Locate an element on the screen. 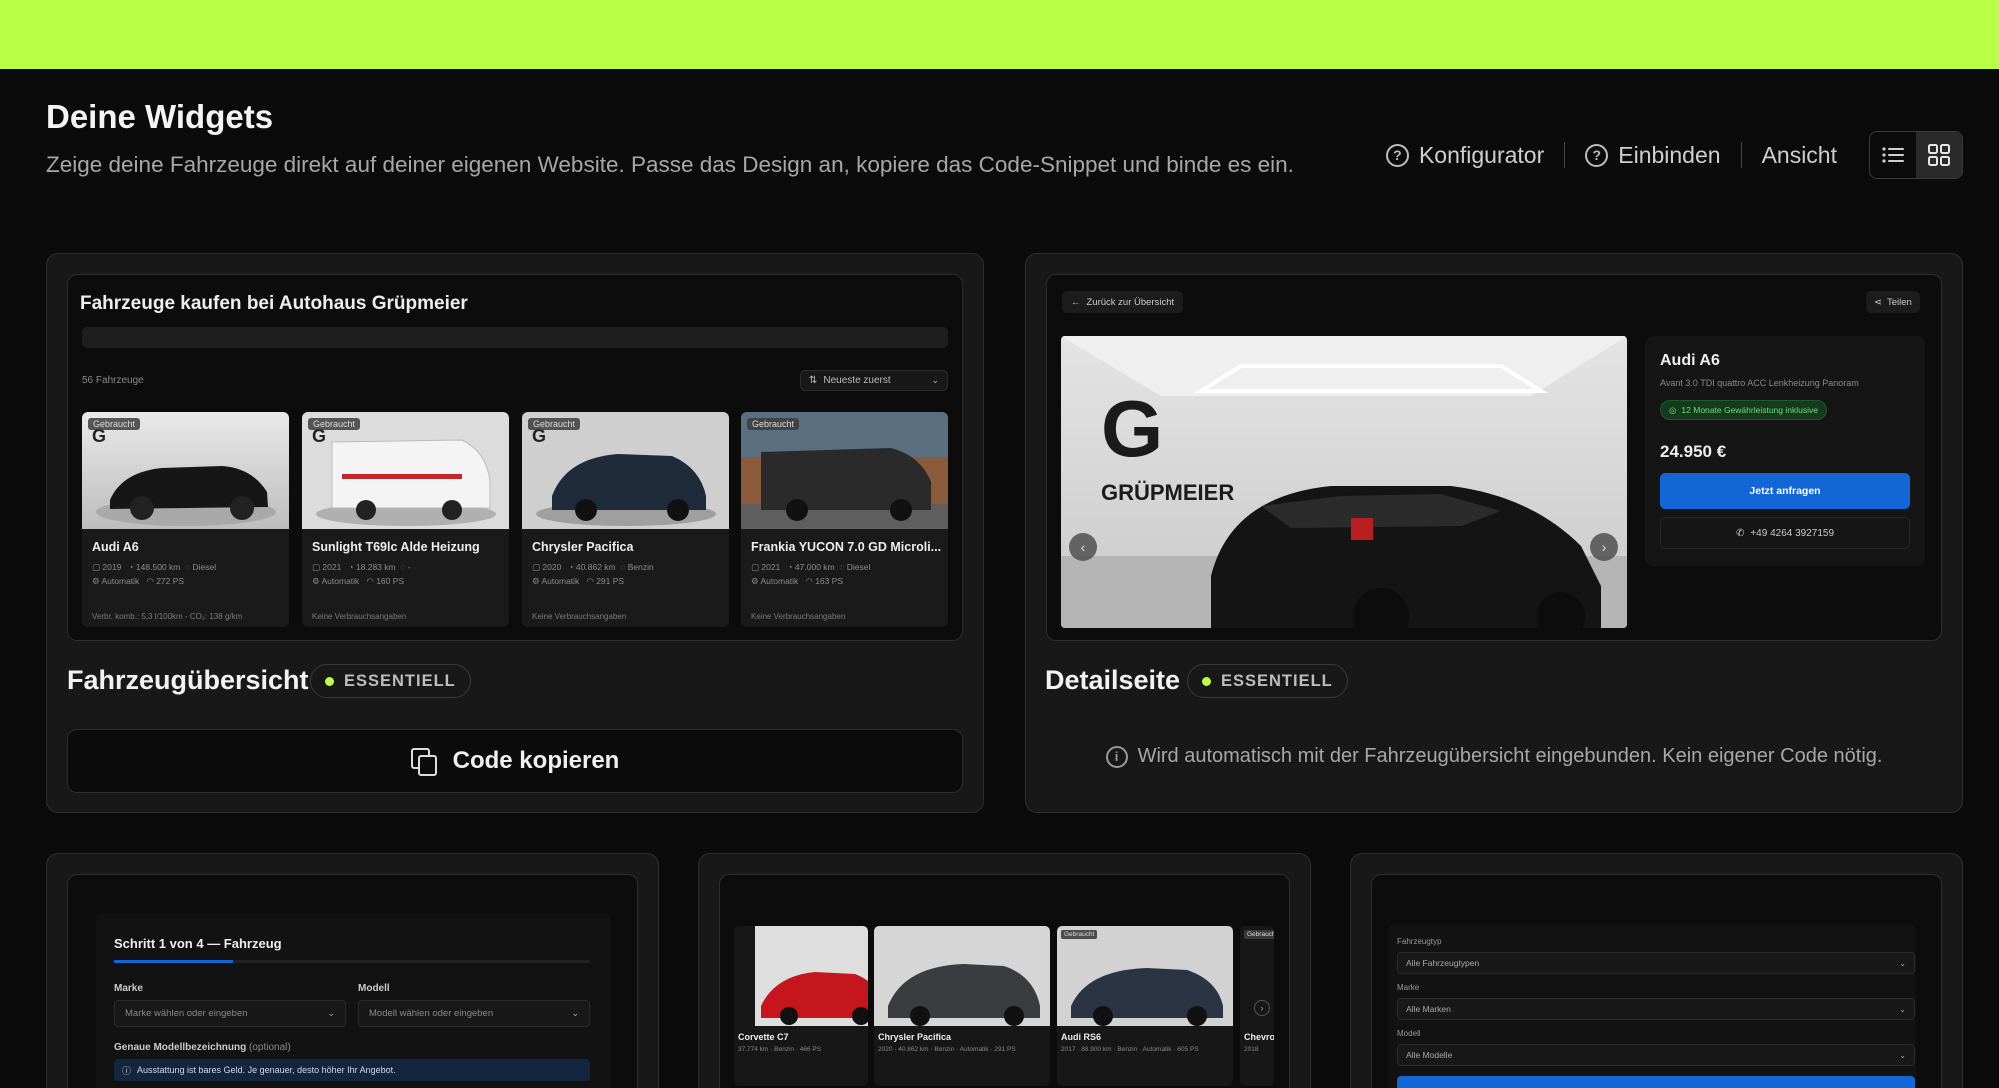  vehicle-specs: ▢ 2020 ◔ 40.862 km ◌ Benzin is located at coordinates (593, 567).